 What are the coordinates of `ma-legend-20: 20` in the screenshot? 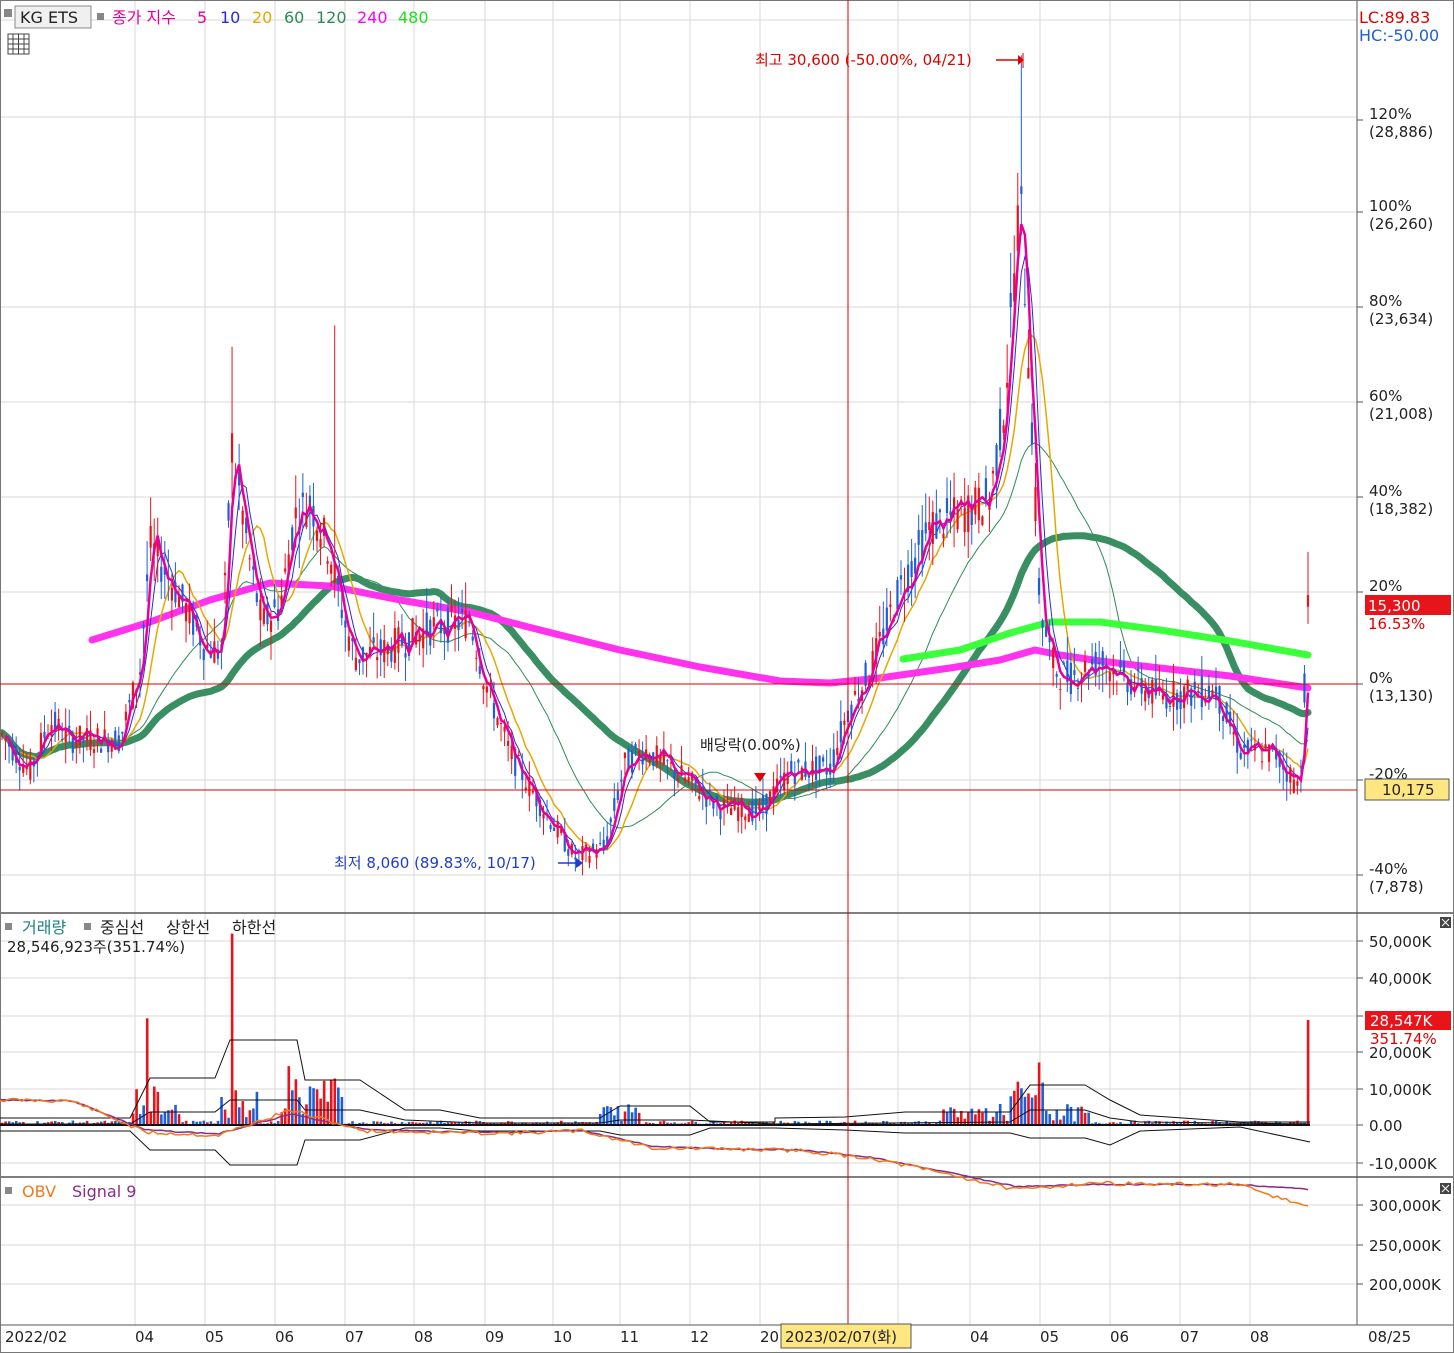 It's located at (262, 17).